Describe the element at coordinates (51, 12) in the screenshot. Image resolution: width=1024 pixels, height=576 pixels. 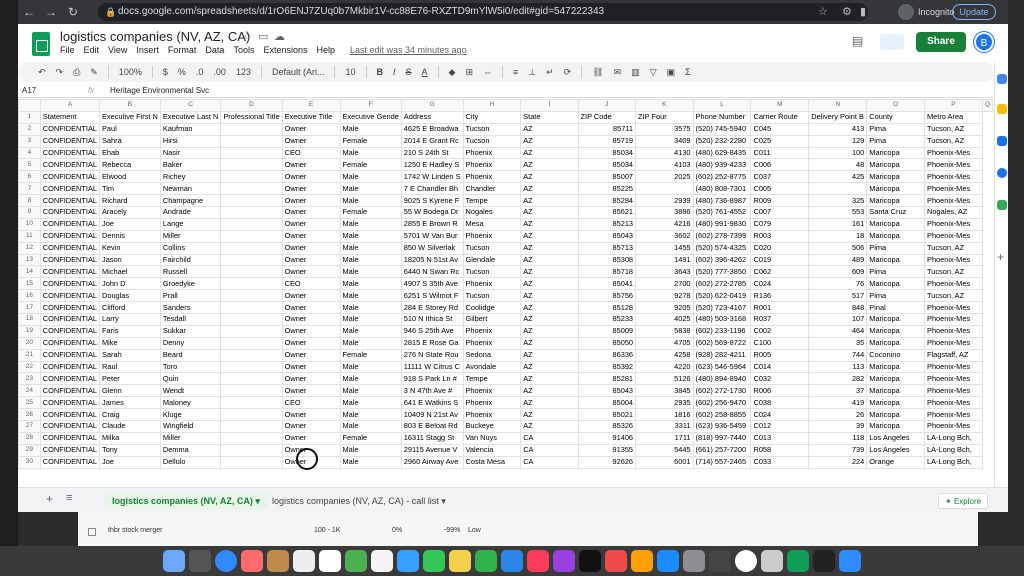
I see `forward-icon: →` at that location.